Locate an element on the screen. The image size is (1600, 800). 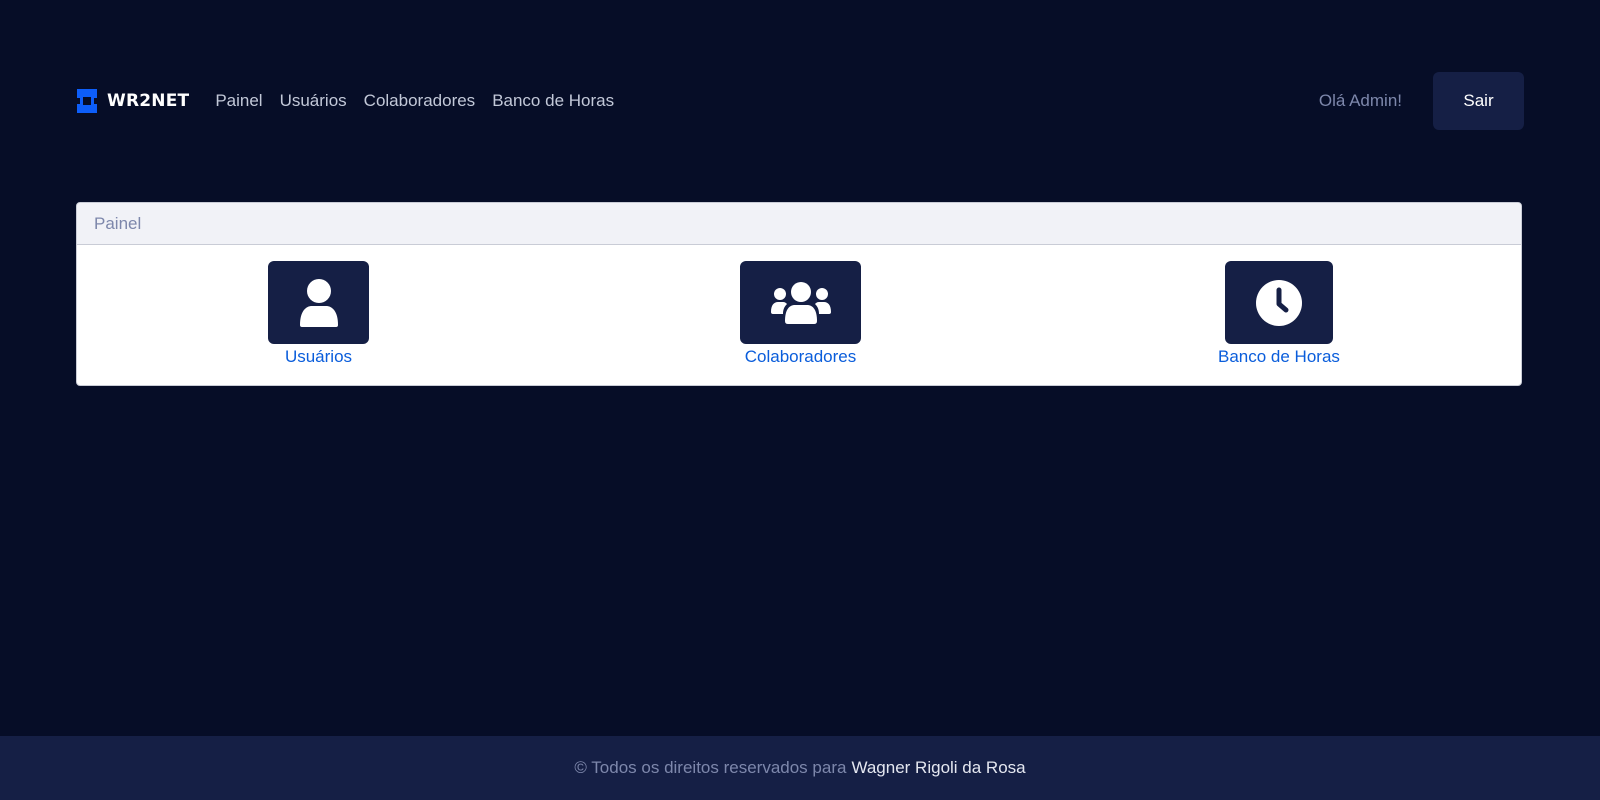
nav-link-usuarios: Usuários is located at coordinates (313, 101).